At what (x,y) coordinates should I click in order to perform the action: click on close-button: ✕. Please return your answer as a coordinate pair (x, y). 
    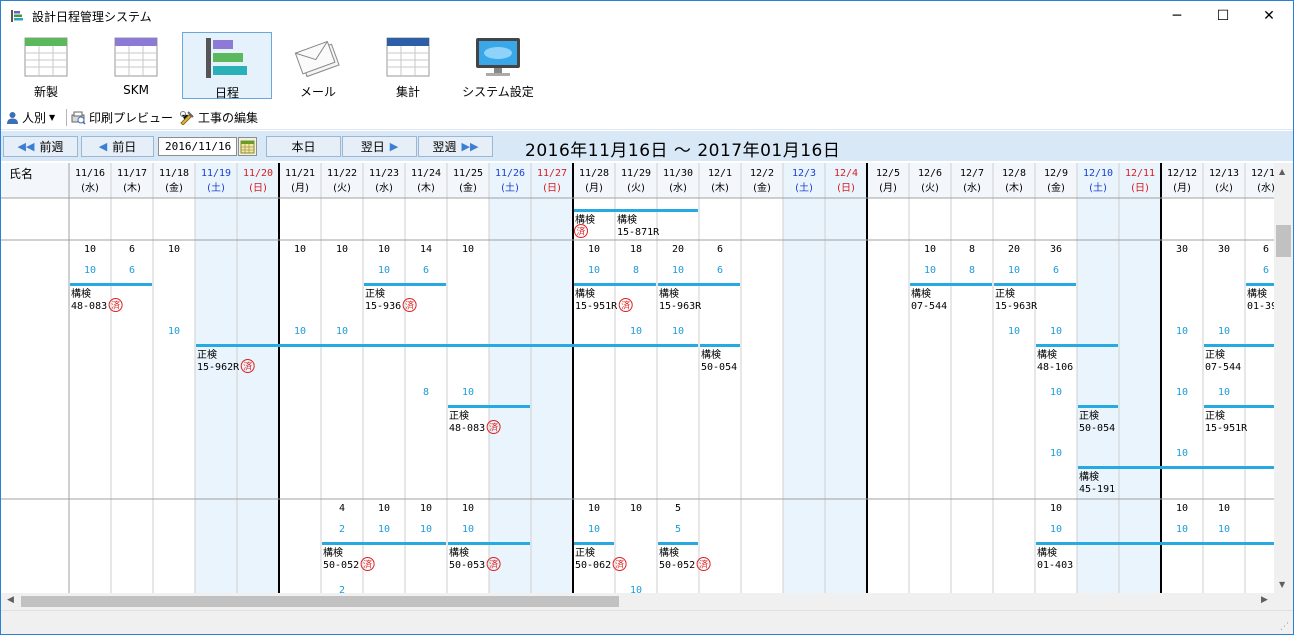
    Looking at the image, I should click on (1269, 16).